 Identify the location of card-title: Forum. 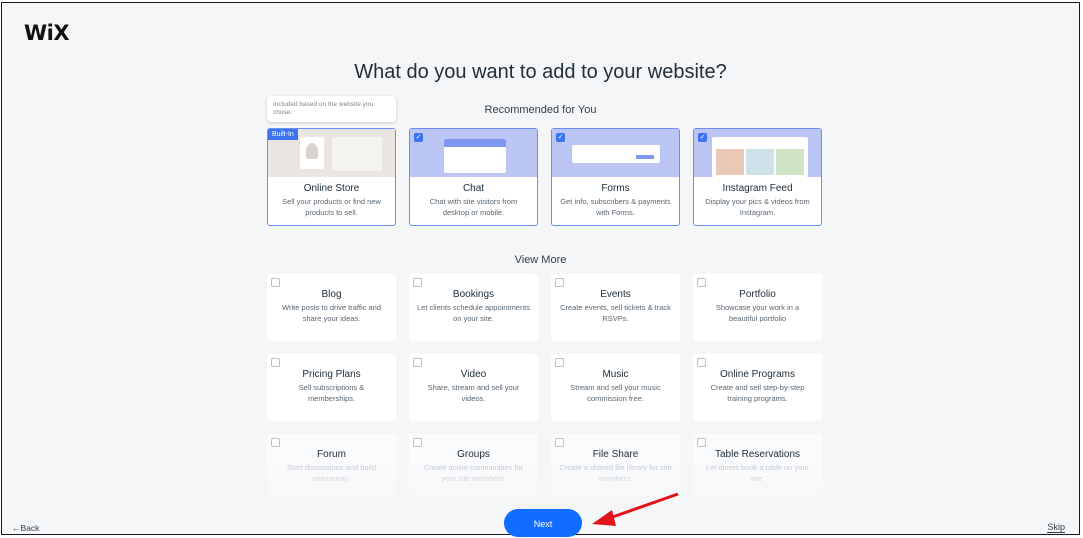
(331, 454).